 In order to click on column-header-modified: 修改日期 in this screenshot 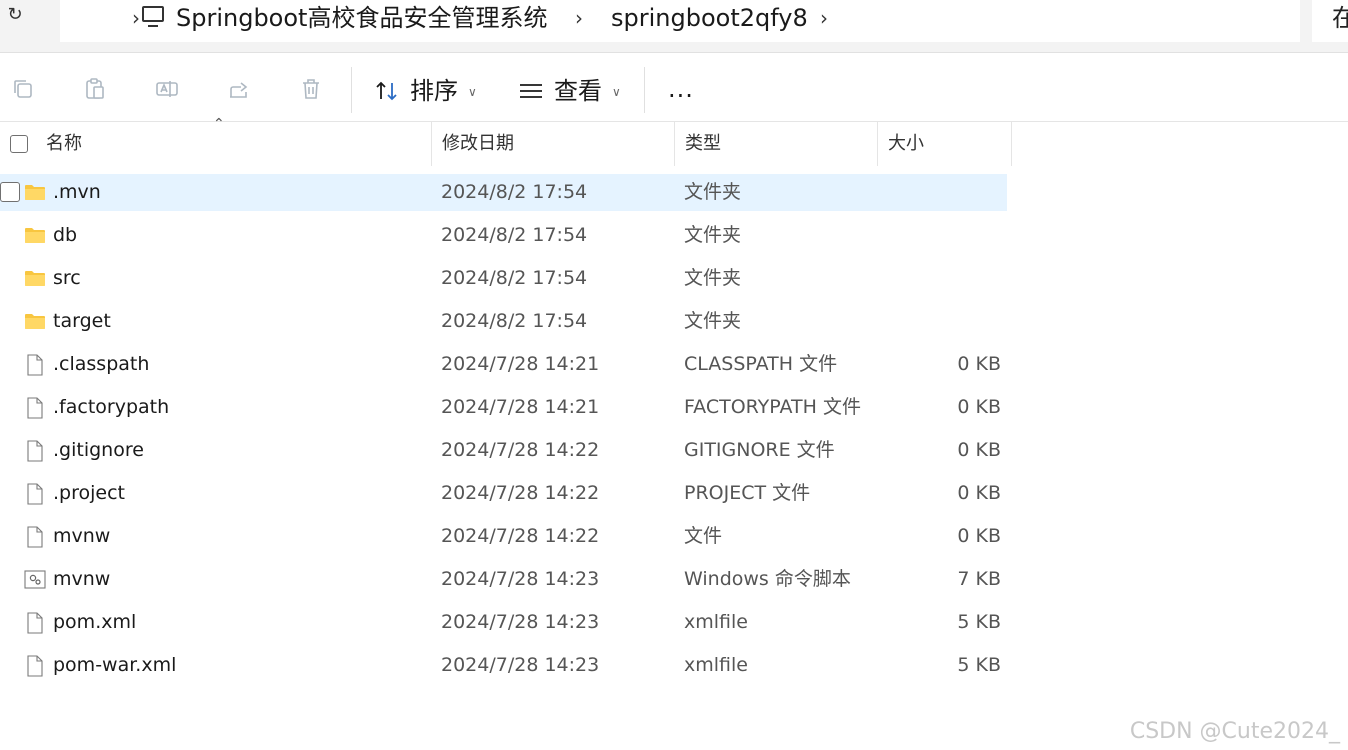, I will do `click(553, 144)`.